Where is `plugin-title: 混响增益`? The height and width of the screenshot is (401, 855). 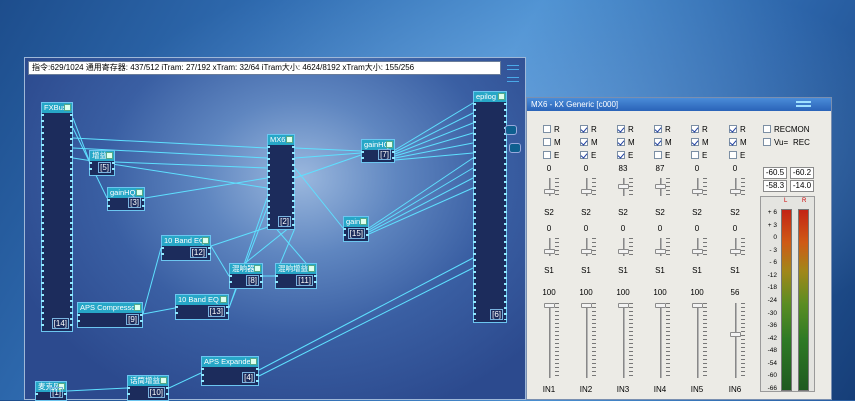
plugin-title: 混响增益 is located at coordinates (296, 269).